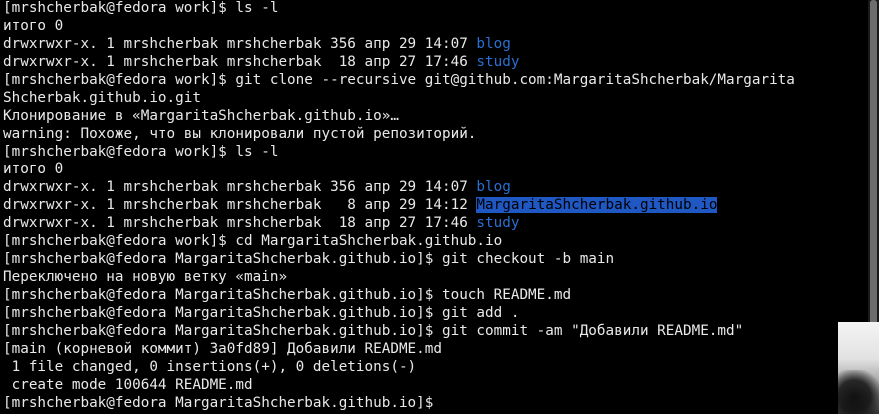 Image resolution: width=879 pixels, height=414 pixels. I want to click on terminal-line: create mode 100644 README.md, so click(128, 384).